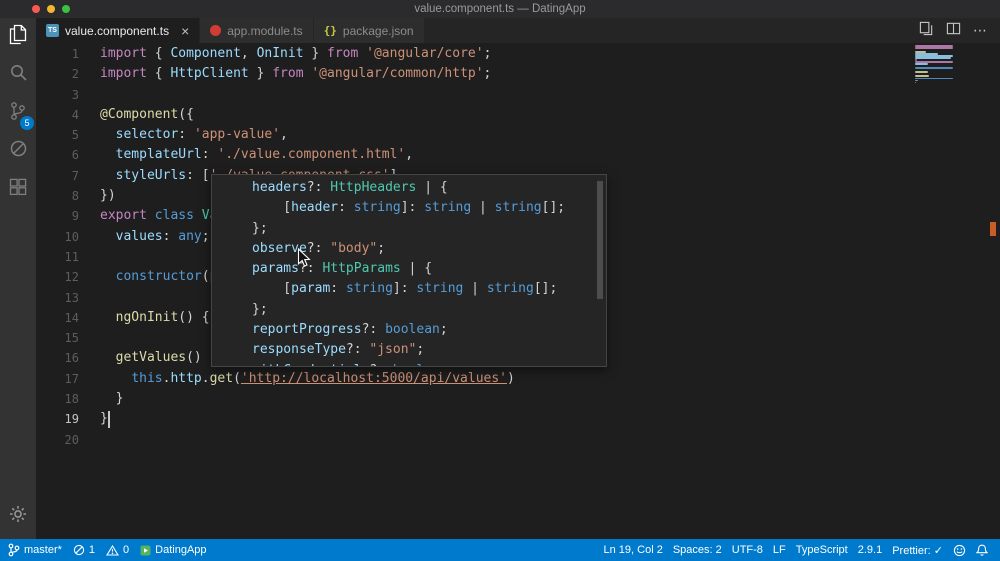 The width and height of the screenshot is (1000, 561). I want to click on line-number: 10, so click(71, 236).